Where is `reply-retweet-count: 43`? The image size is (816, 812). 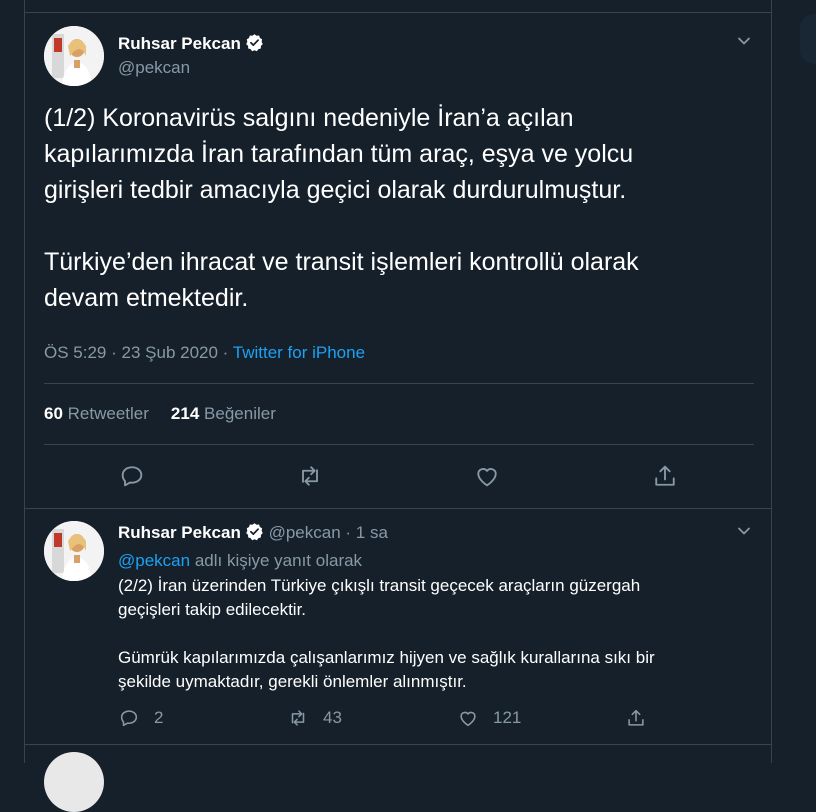
reply-retweet-count: 43 is located at coordinates (332, 717).